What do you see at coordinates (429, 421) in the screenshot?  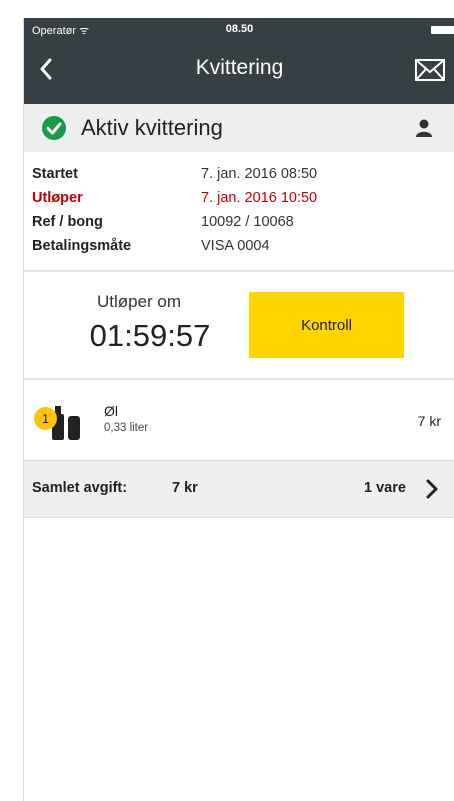 I see `product-price: 7 kr` at bounding box center [429, 421].